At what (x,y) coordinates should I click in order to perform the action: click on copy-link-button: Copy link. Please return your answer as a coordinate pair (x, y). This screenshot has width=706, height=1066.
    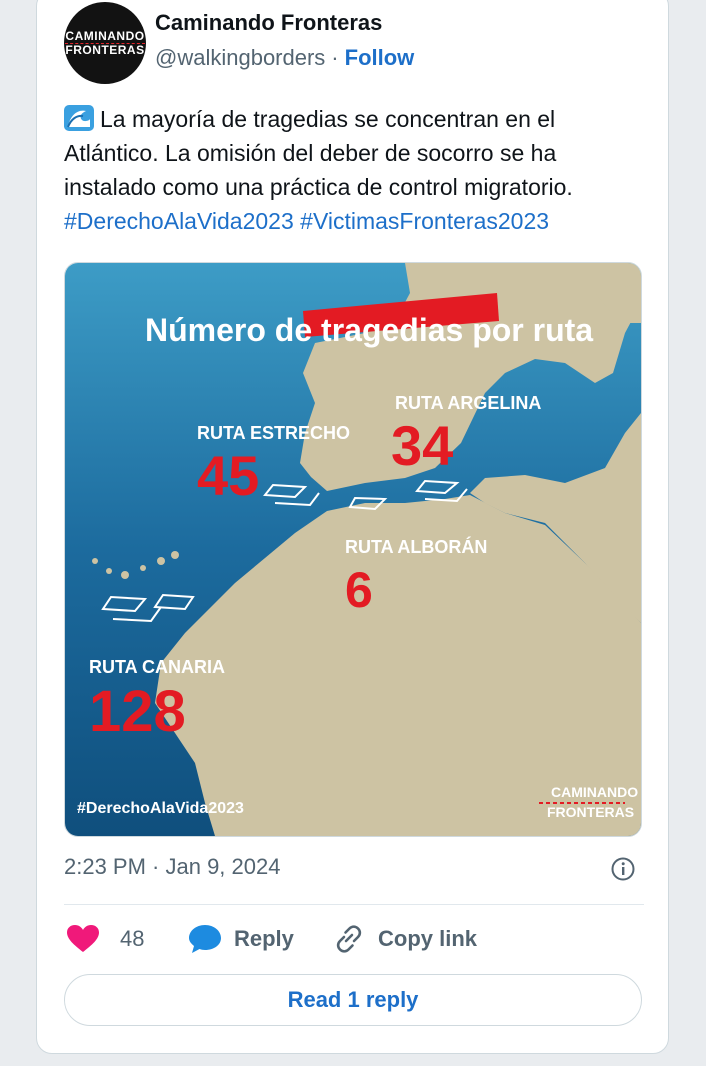
    Looking at the image, I should click on (404, 939).